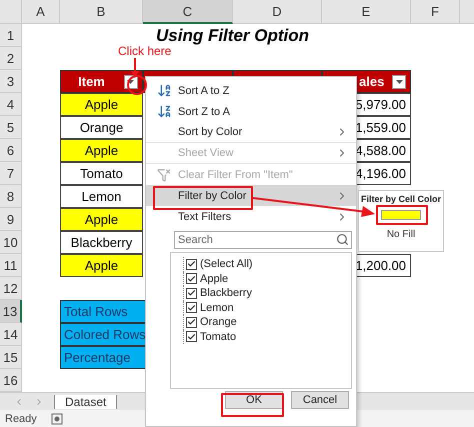 The width and height of the screenshot is (474, 427). I want to click on color-swatch, so click(401, 215).